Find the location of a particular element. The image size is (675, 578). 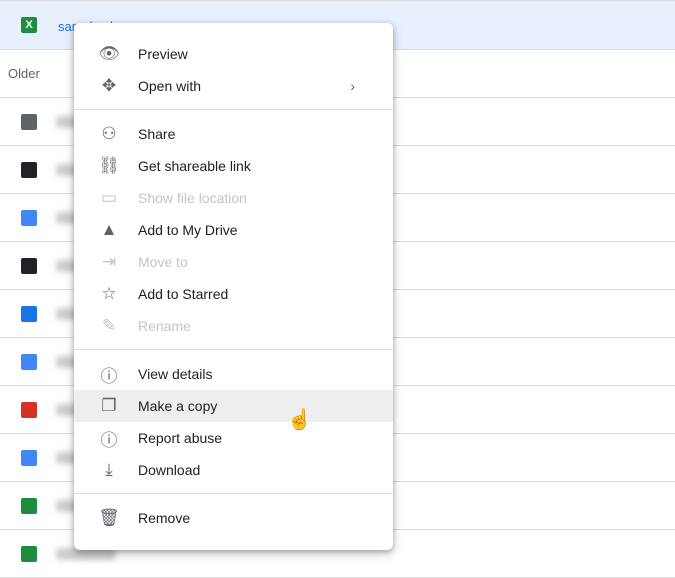

pencil-icon: ✎ is located at coordinates (109, 325).